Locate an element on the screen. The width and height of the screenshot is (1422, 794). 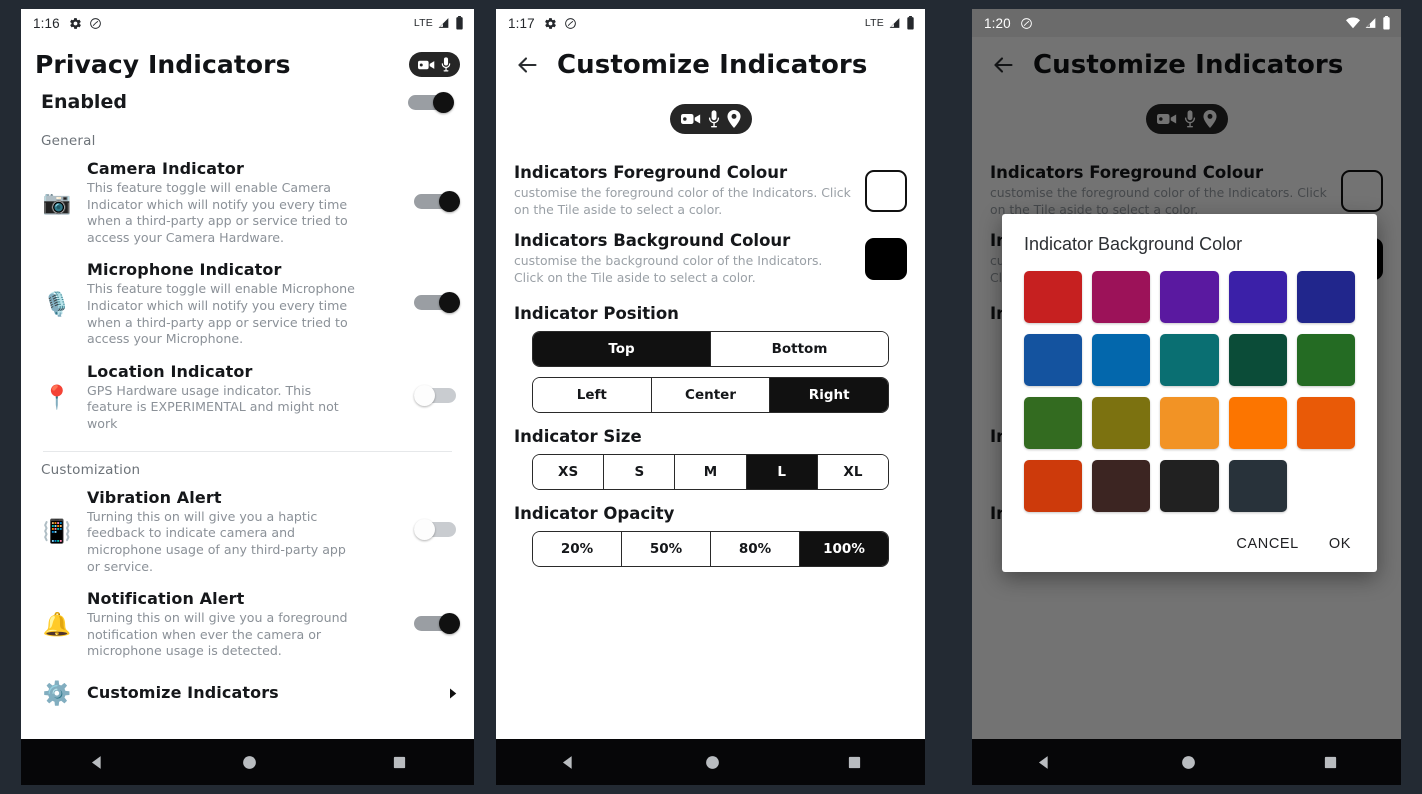
segment-xl: XL is located at coordinates (852, 472).